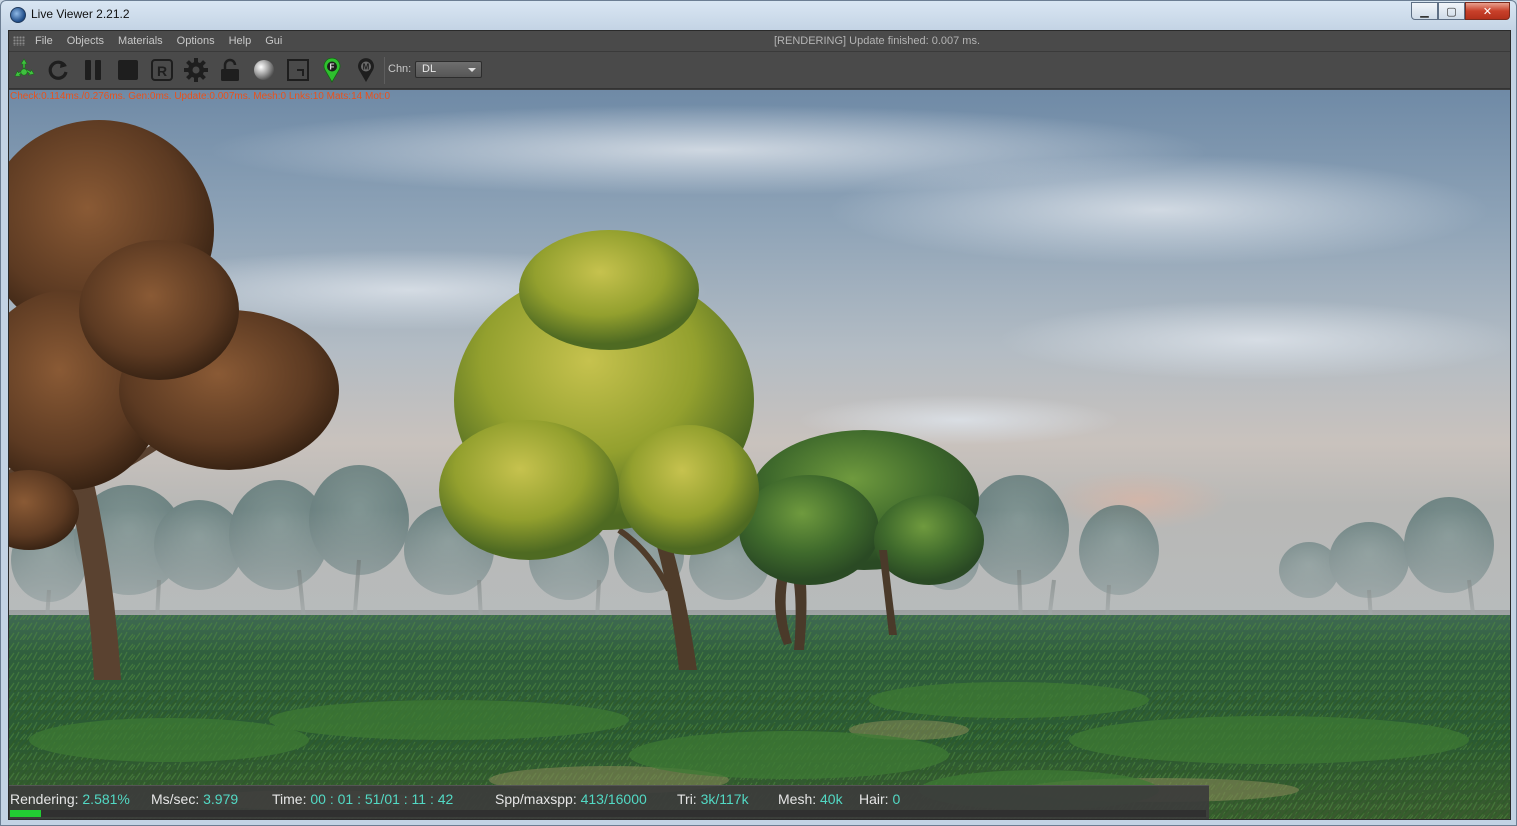 The height and width of the screenshot is (826, 1517). Describe the element at coordinates (448, 69) in the screenshot. I see `channel-select: DL` at that location.